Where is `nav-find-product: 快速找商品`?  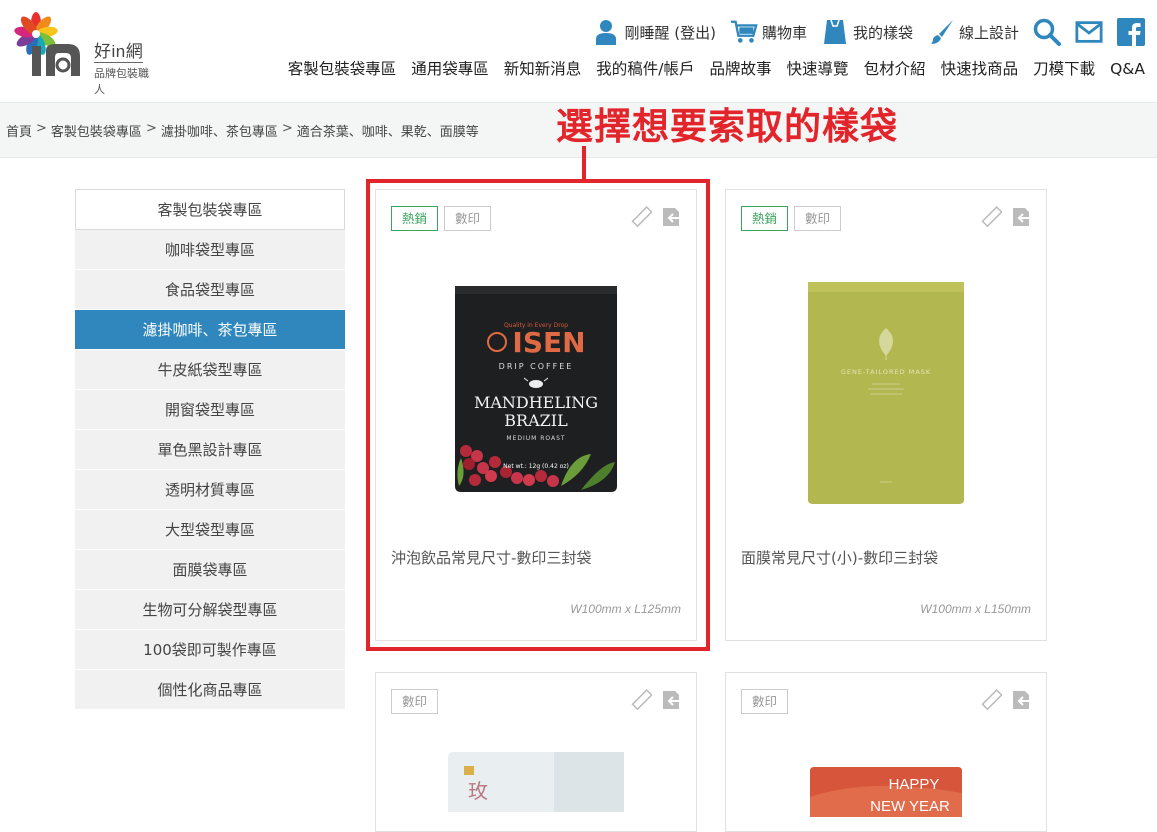 nav-find-product: 快速找商品 is located at coordinates (980, 69).